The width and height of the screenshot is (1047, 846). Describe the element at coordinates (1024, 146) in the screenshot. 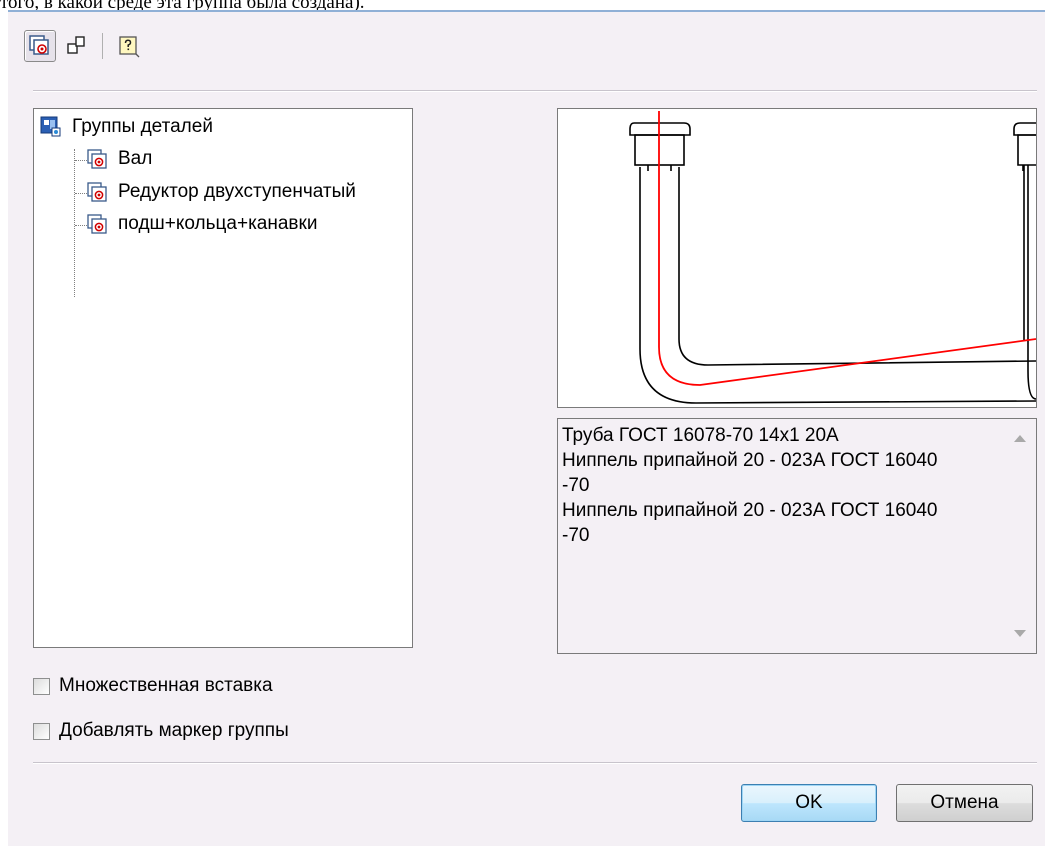

I see `right-fitting` at that location.